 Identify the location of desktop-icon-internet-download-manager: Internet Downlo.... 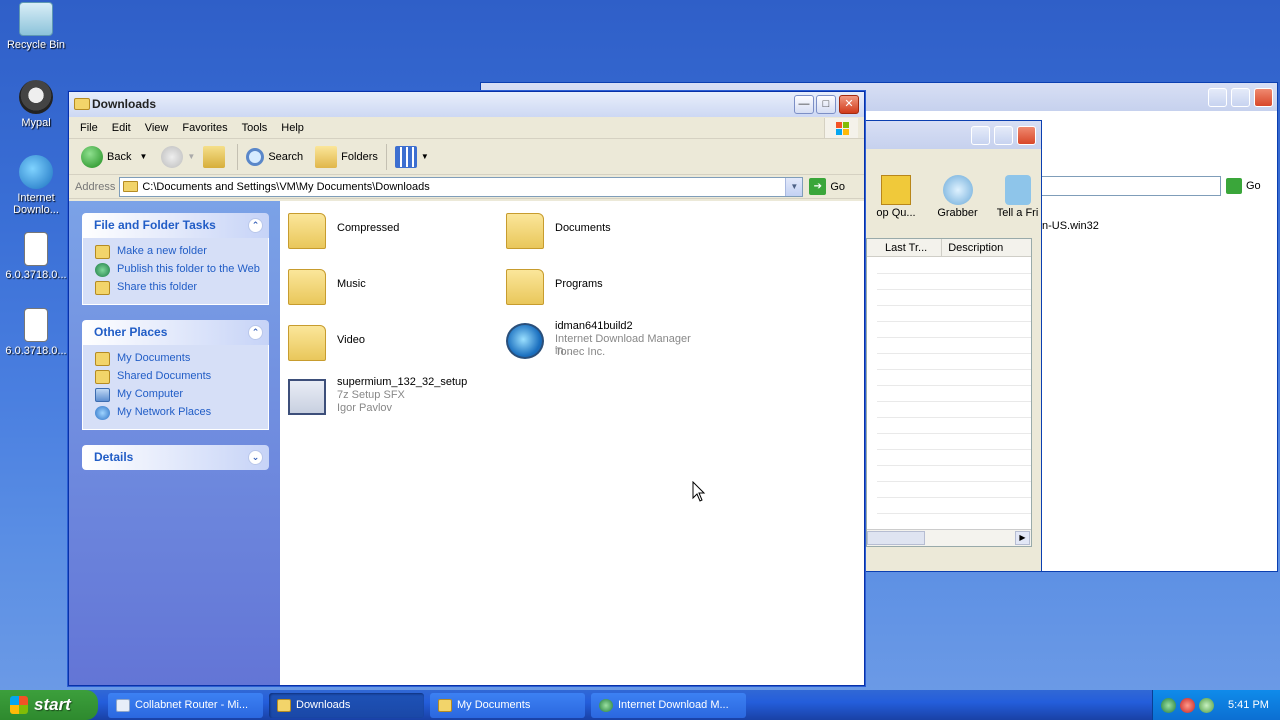
(36, 185).